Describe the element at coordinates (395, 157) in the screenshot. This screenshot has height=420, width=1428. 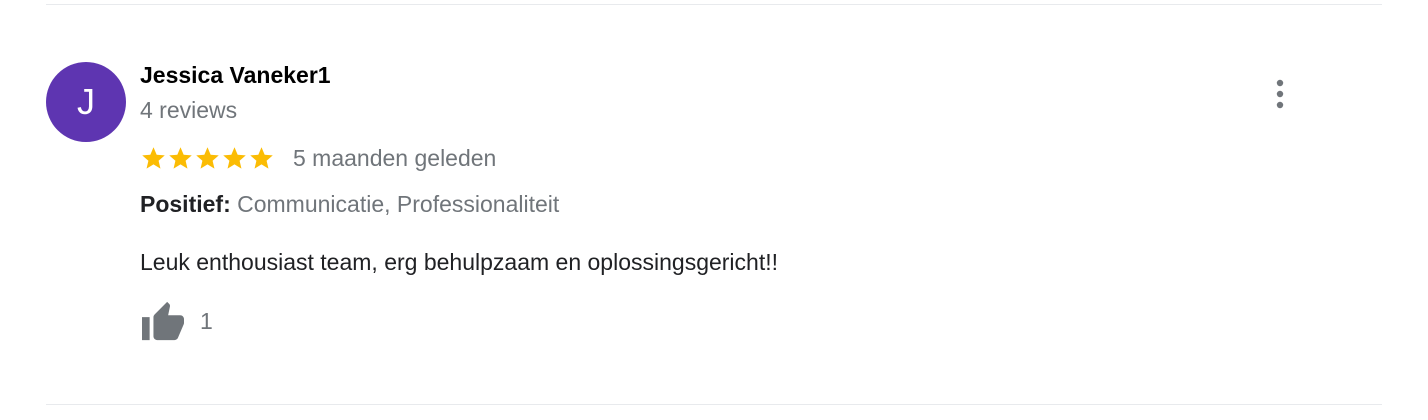
I see `review-time: 5 maanden geleden` at that location.